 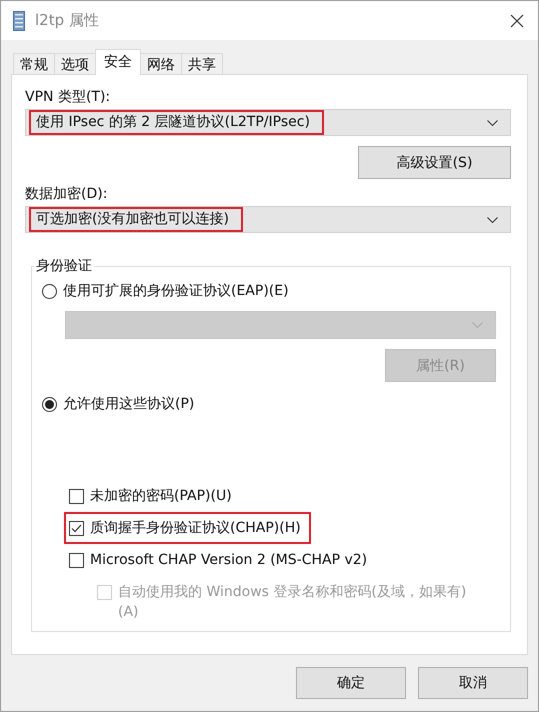 I want to click on dialog-button: 取消, so click(x=473, y=683).